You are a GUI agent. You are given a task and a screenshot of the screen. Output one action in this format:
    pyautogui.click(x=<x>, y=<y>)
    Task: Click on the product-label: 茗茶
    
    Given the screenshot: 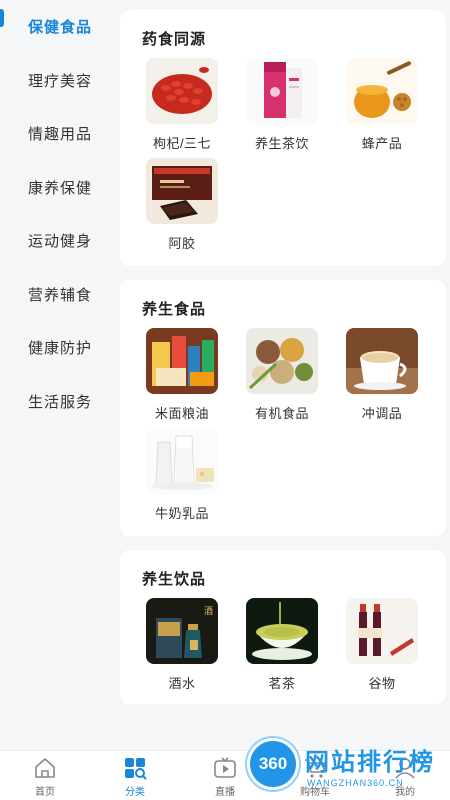 What is the action you would take?
    pyautogui.click(x=282, y=683)
    